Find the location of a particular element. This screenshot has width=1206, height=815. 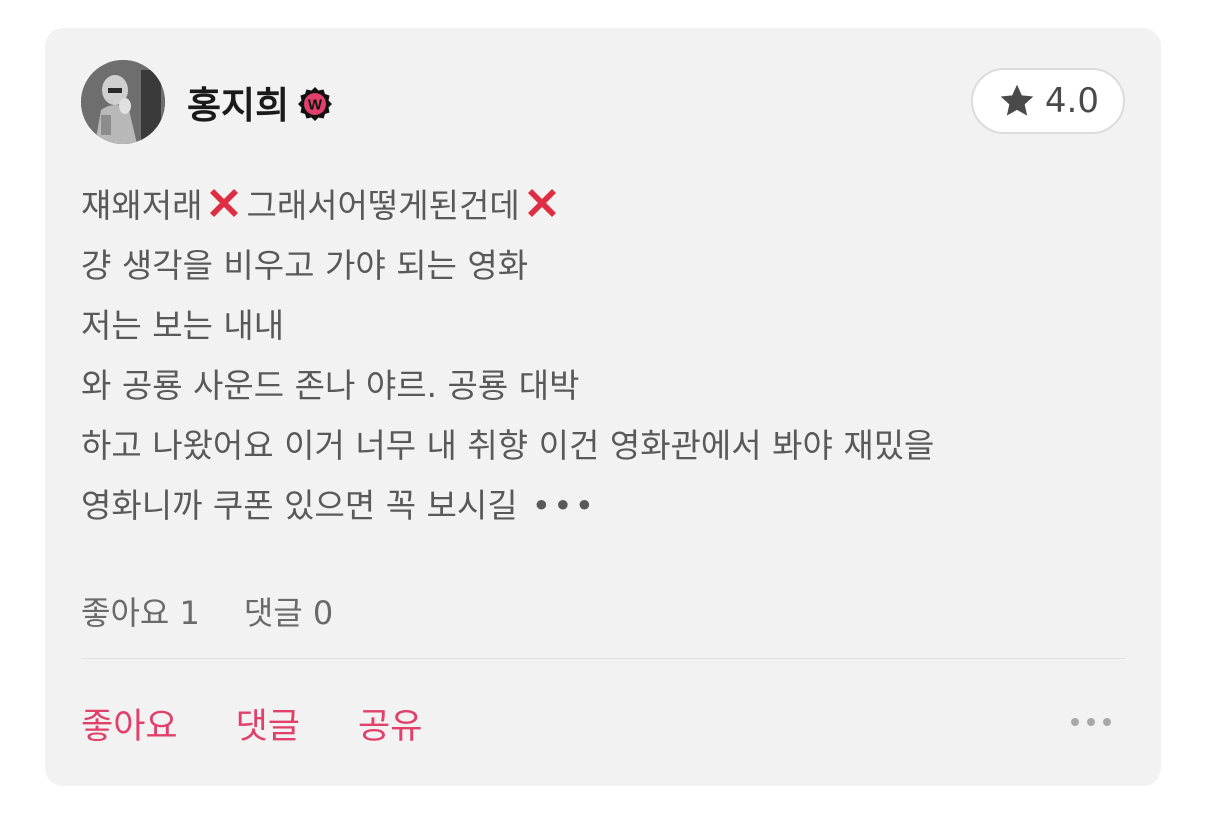

like-count: 좋아요 1 is located at coordinates (140, 613).